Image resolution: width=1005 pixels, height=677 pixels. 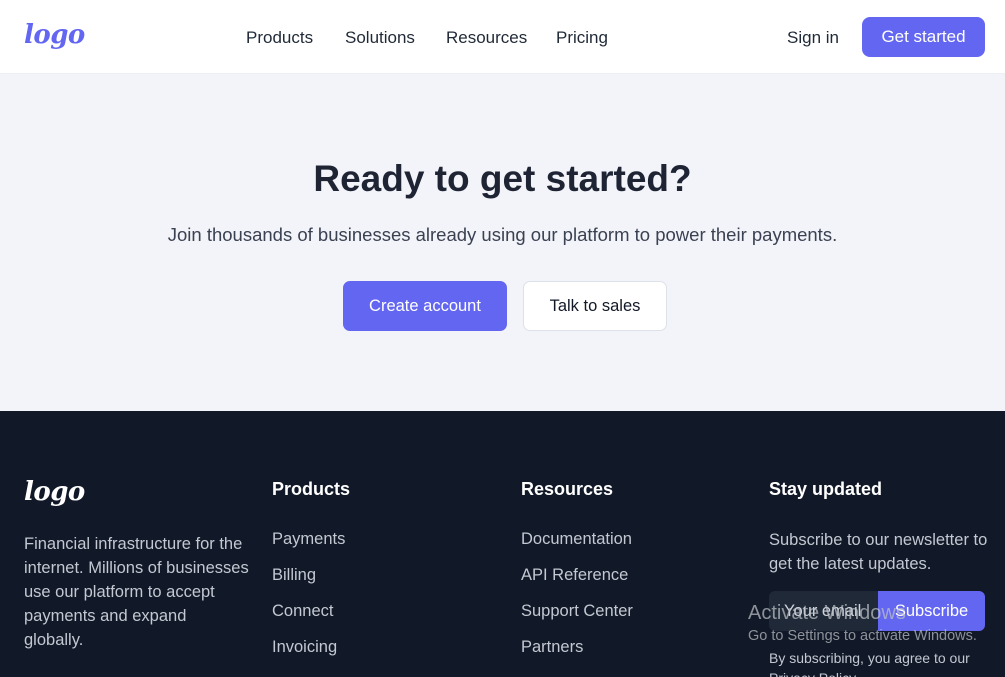 I want to click on footer-products-heading: Products, so click(x=311, y=489).